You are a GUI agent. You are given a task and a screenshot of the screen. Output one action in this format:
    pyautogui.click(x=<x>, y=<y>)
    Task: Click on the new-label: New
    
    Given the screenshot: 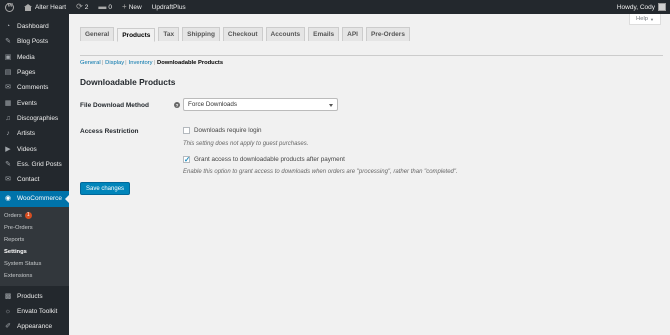 What is the action you would take?
    pyautogui.click(x=135, y=7)
    